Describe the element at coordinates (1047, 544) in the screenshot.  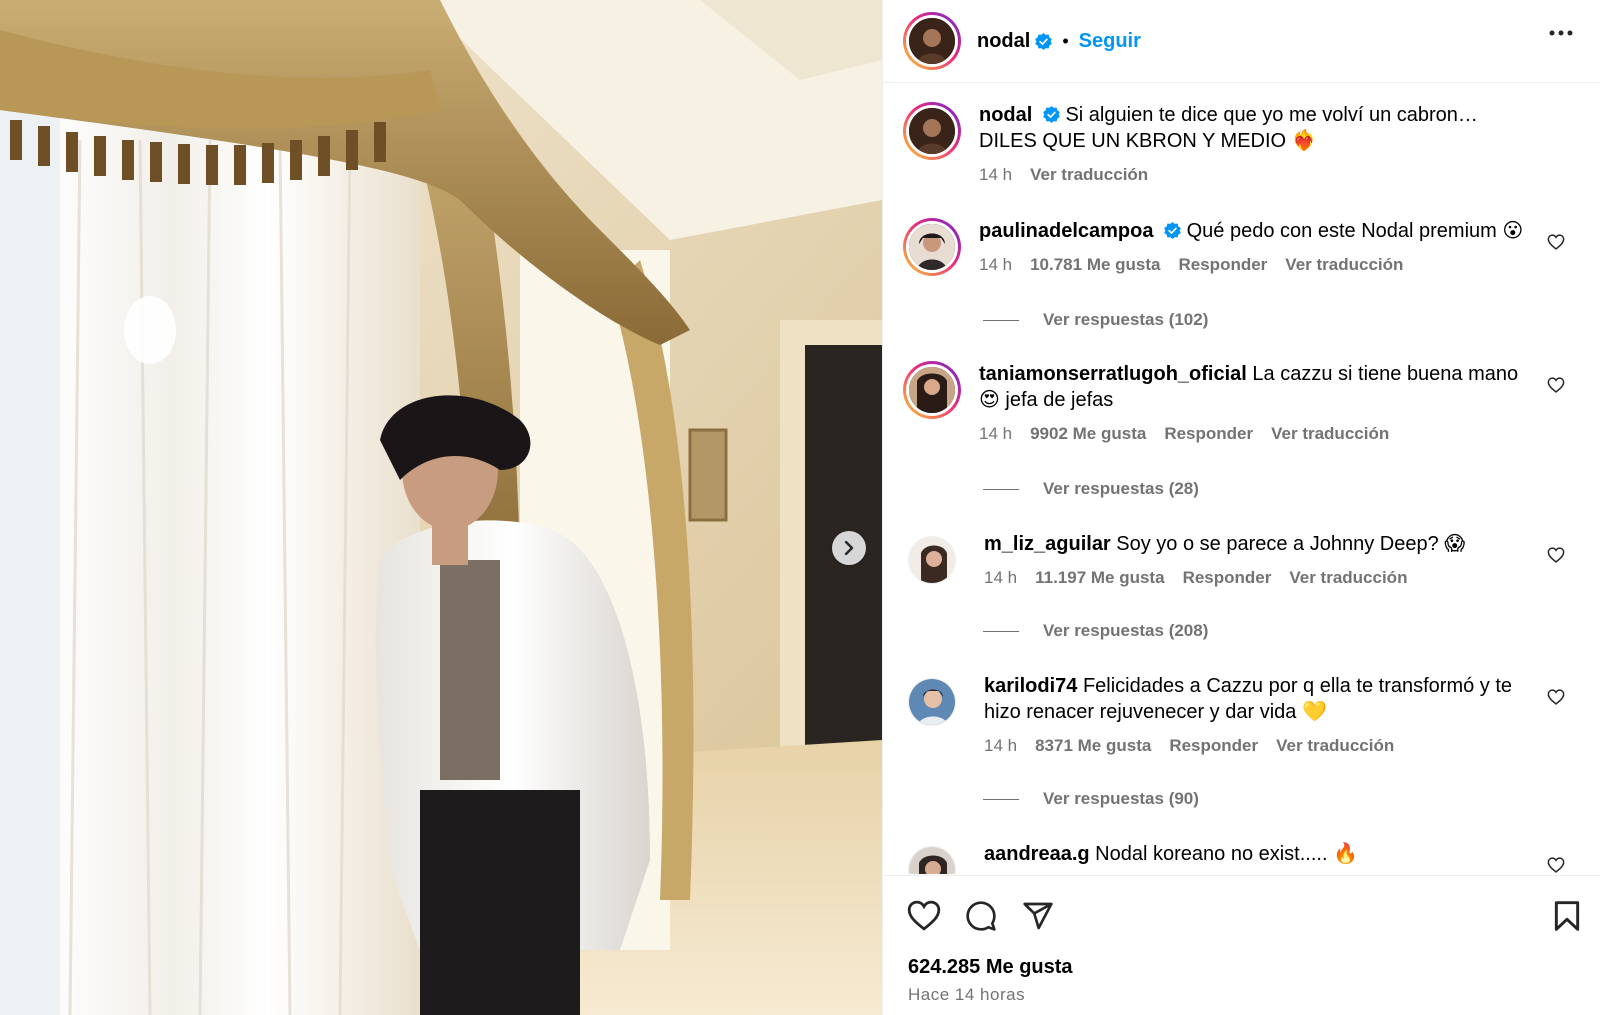
I see `comment-username: m_liz_aguilar` at that location.